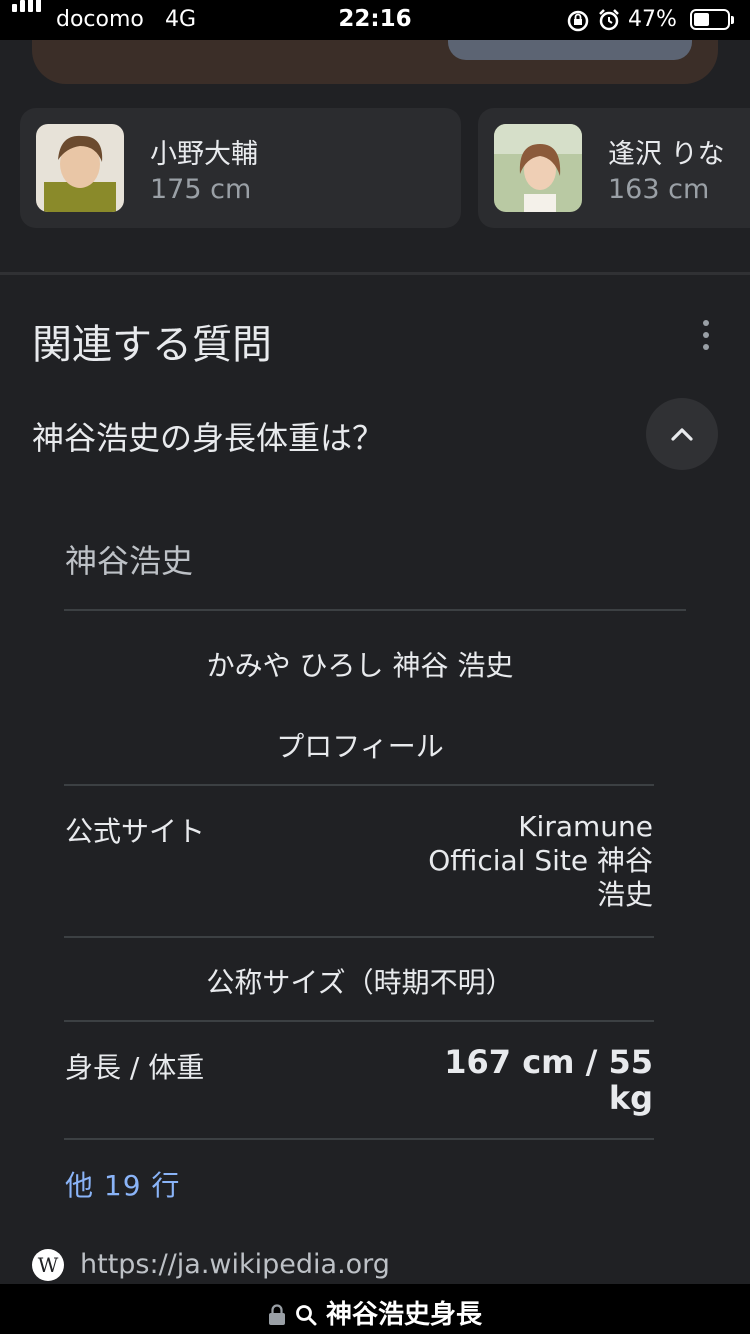 This screenshot has height=1334, width=750. What do you see at coordinates (204, 154) in the screenshot?
I see `actor-name: 小野大輔` at bounding box center [204, 154].